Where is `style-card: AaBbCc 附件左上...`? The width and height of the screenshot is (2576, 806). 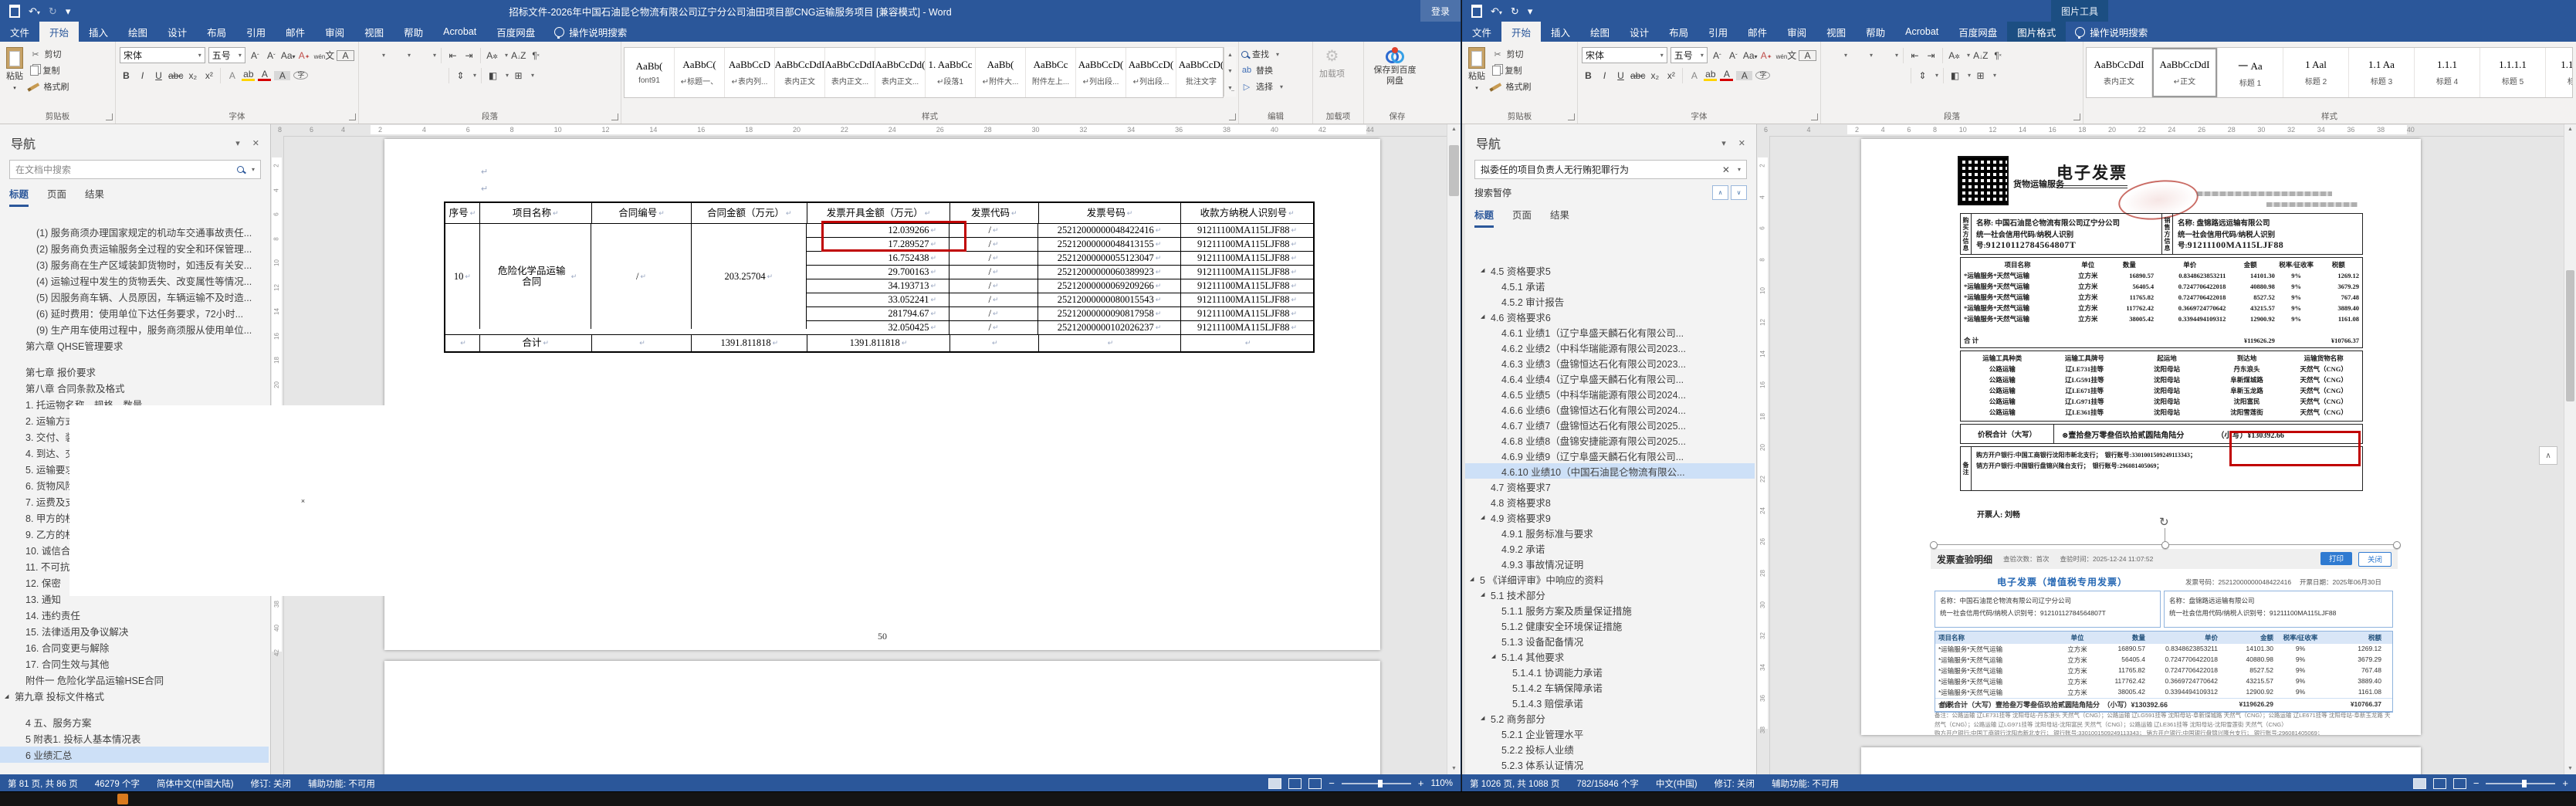 style-card: AaBbCc 附件左上... is located at coordinates (1051, 72).